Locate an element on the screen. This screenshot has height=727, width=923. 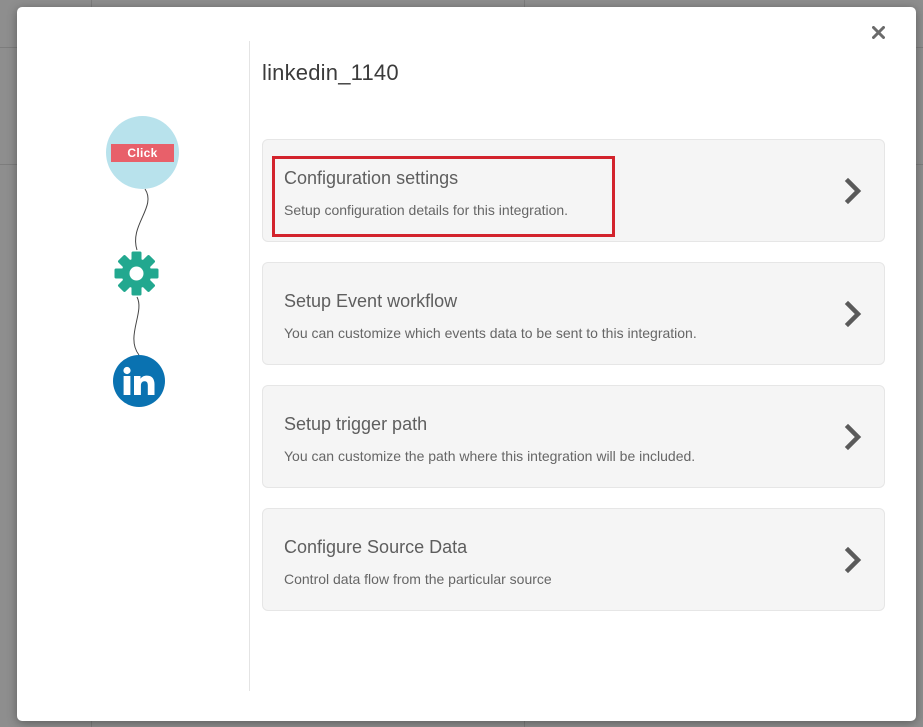
modal-title: linkedin_1140 is located at coordinates (330, 72).